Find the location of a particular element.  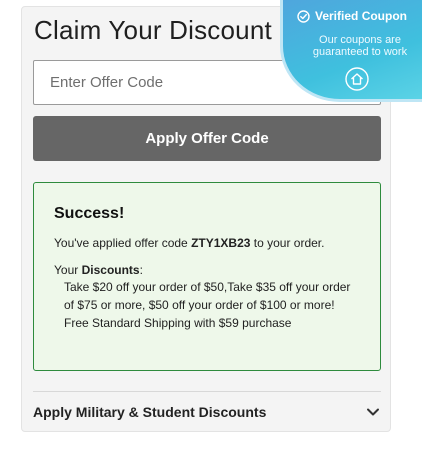

panel-title: Claim Your Discount is located at coordinates (153, 30).